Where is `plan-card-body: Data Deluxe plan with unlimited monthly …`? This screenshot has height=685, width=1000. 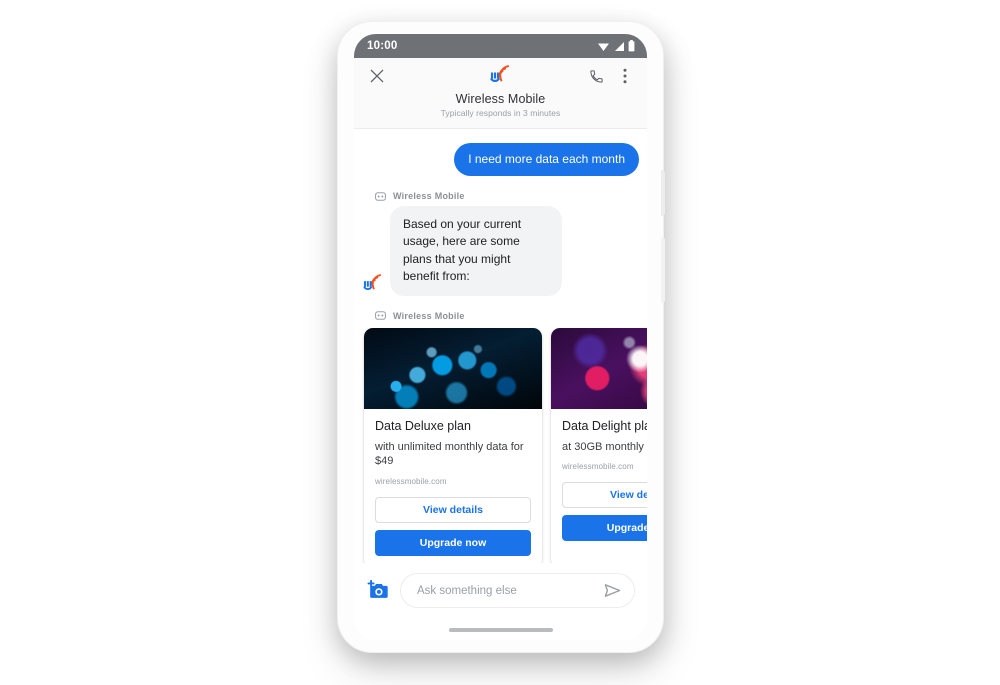 plan-card-body: Data Deluxe plan with unlimited monthly … is located at coordinates (453, 486).